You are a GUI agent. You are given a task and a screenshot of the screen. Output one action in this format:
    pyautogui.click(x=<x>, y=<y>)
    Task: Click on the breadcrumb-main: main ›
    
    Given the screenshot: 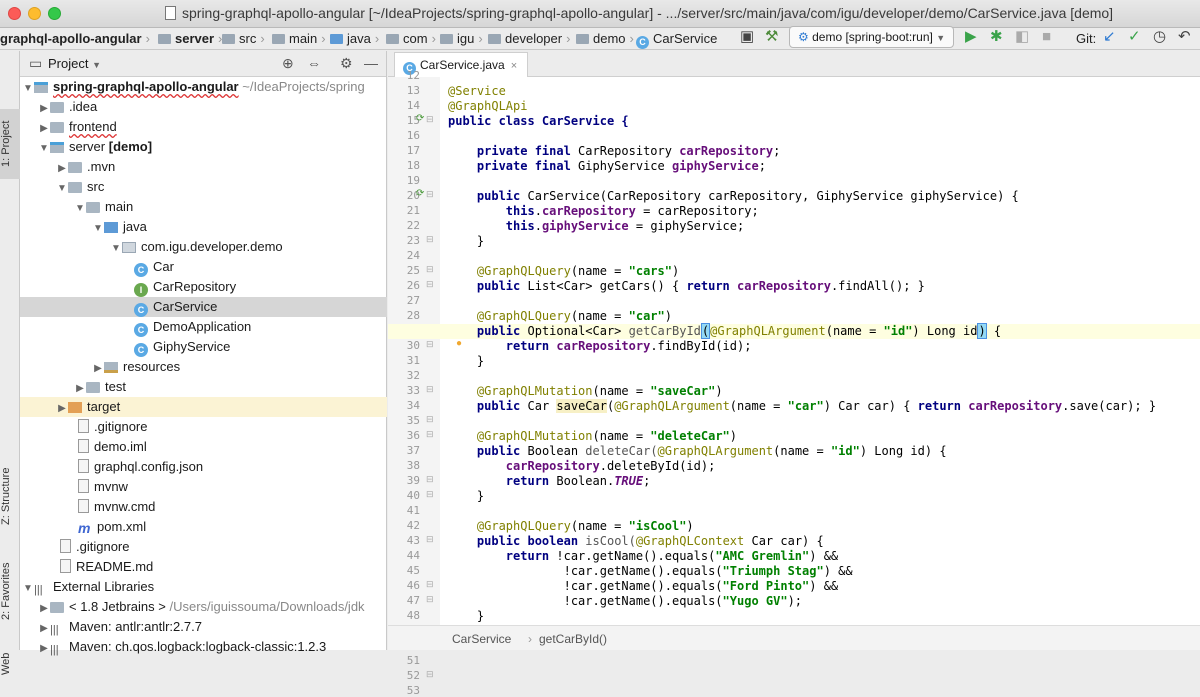 What is the action you would take?
    pyautogui.click(x=299, y=38)
    